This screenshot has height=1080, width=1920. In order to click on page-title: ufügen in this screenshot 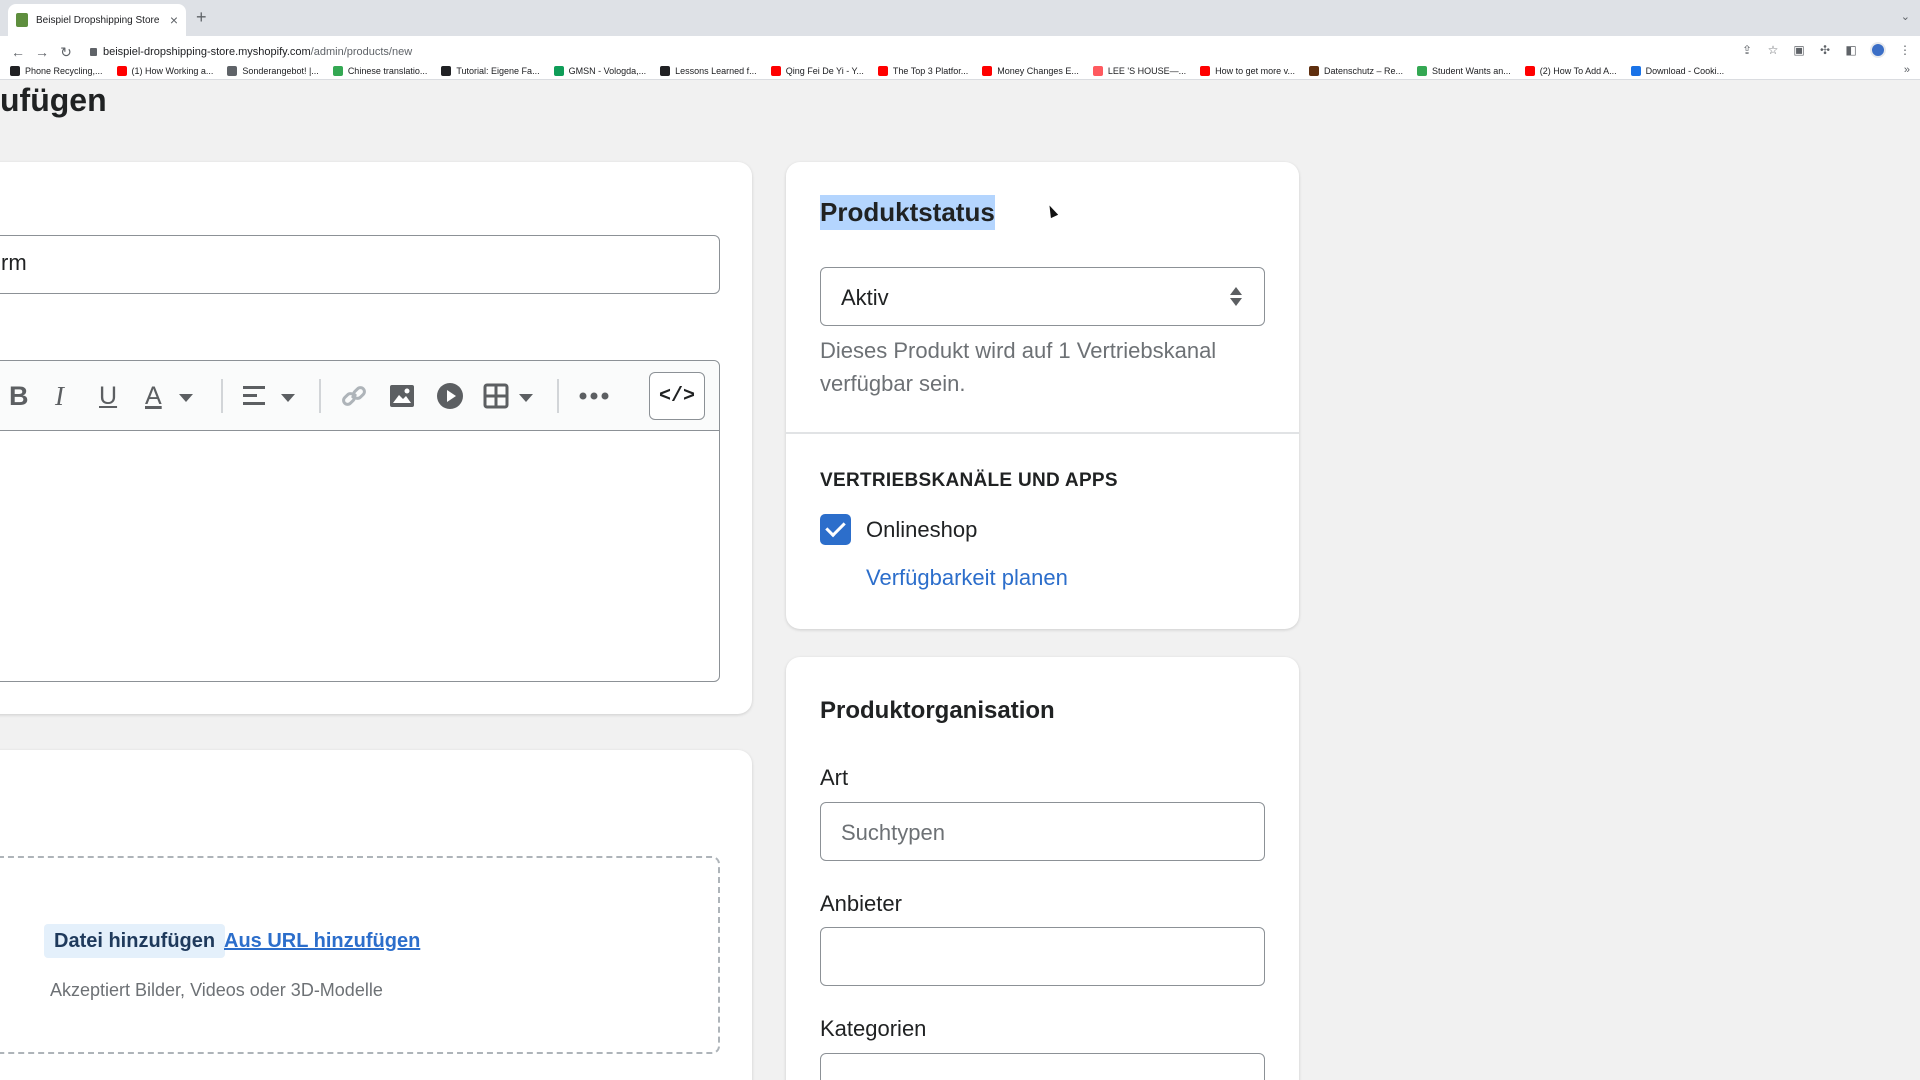, I will do `click(53, 100)`.